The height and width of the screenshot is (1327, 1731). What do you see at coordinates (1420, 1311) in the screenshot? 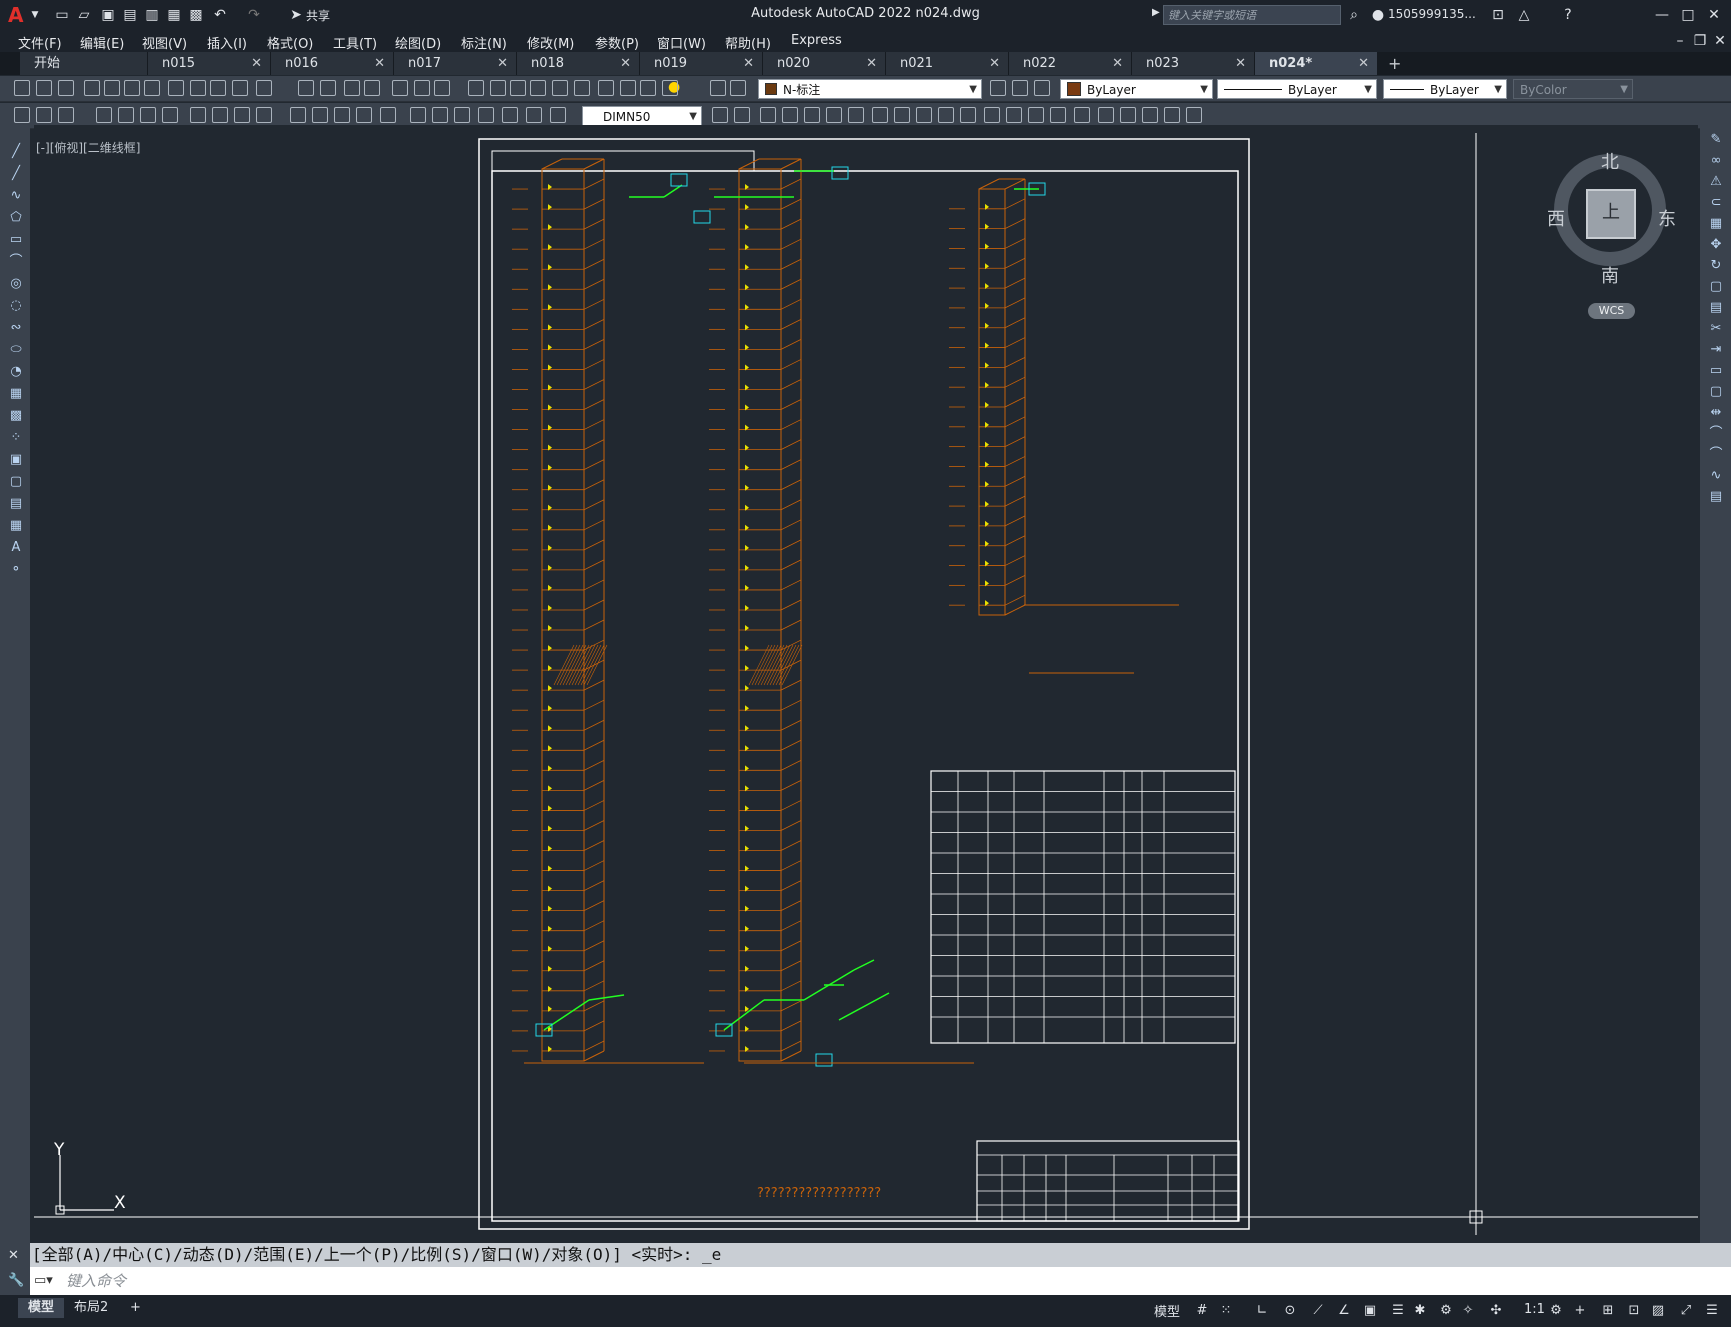
I see `status-tool-icon: ✱` at bounding box center [1420, 1311].